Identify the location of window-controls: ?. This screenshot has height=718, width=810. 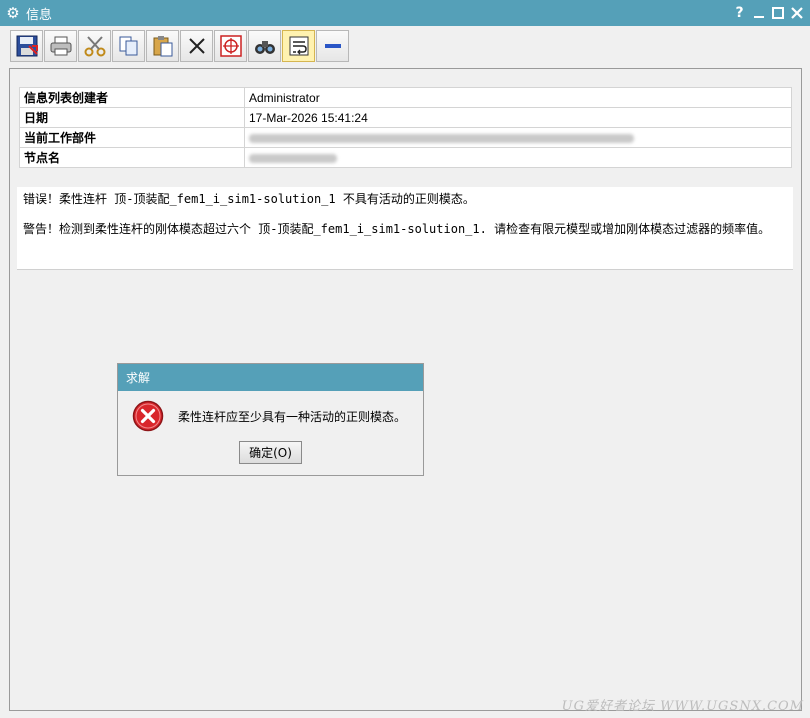
(768, 13).